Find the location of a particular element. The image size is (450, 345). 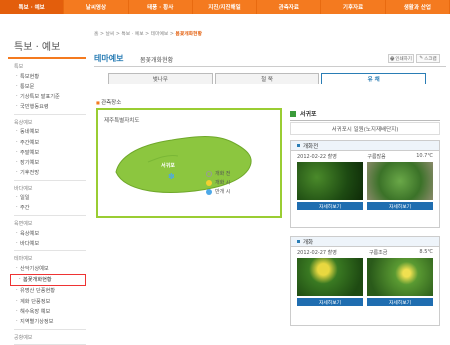

panel-info: 2012-02-27 촬영 구름조금 8.5℃ is located at coordinates (365, 252).